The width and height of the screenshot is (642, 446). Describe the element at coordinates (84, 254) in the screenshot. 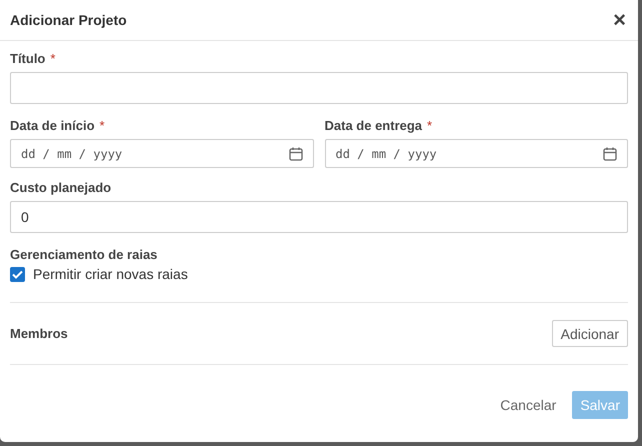

I see `section-label: Gerenciamento de raias` at that location.